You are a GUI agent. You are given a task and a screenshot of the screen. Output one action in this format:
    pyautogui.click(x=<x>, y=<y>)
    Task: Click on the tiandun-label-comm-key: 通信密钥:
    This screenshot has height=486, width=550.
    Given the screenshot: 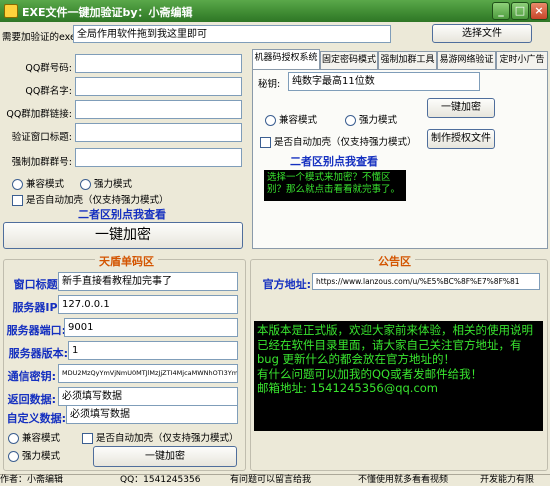 What is the action you would take?
    pyautogui.click(x=31, y=376)
    